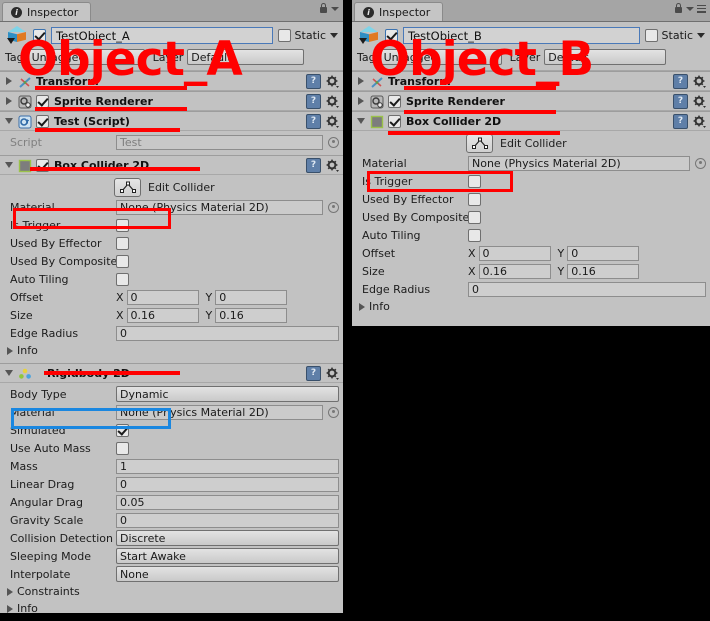  Describe the element at coordinates (605, 57) in the screenshot. I see `layer-dropdown-b: Default` at that location.